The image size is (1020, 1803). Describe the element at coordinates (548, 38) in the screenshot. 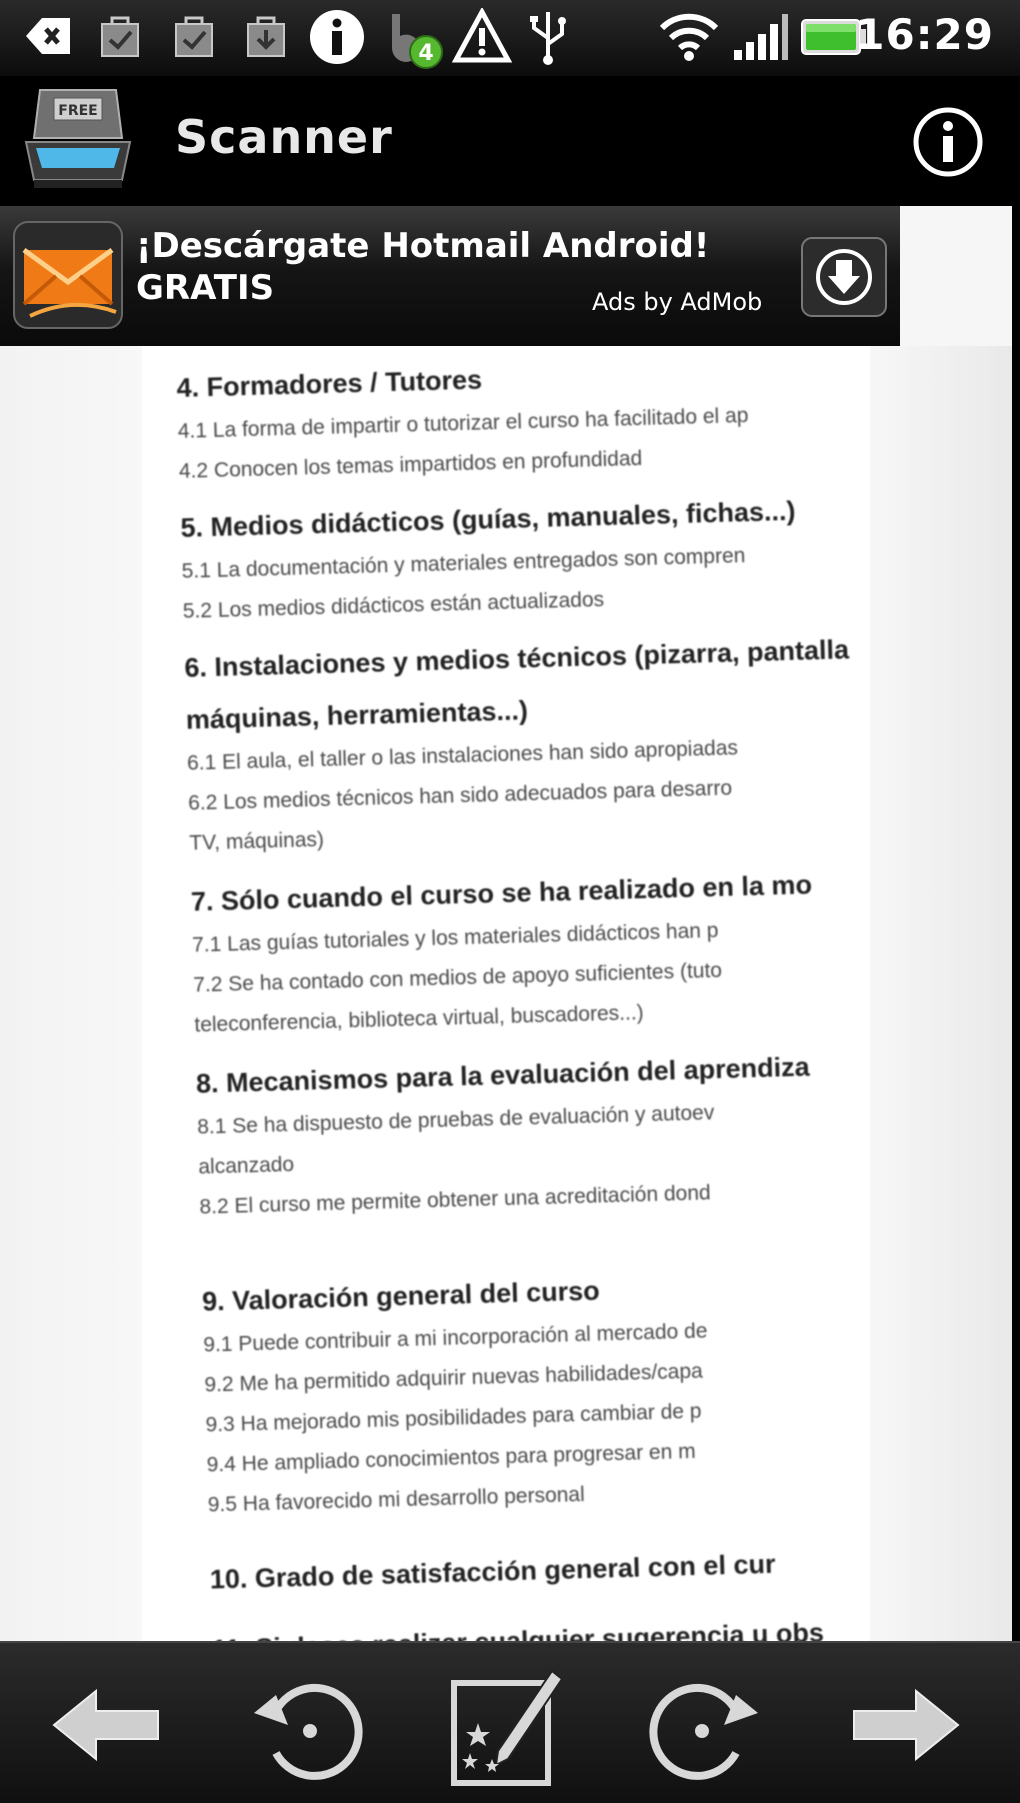

I see `usb-icon` at that location.